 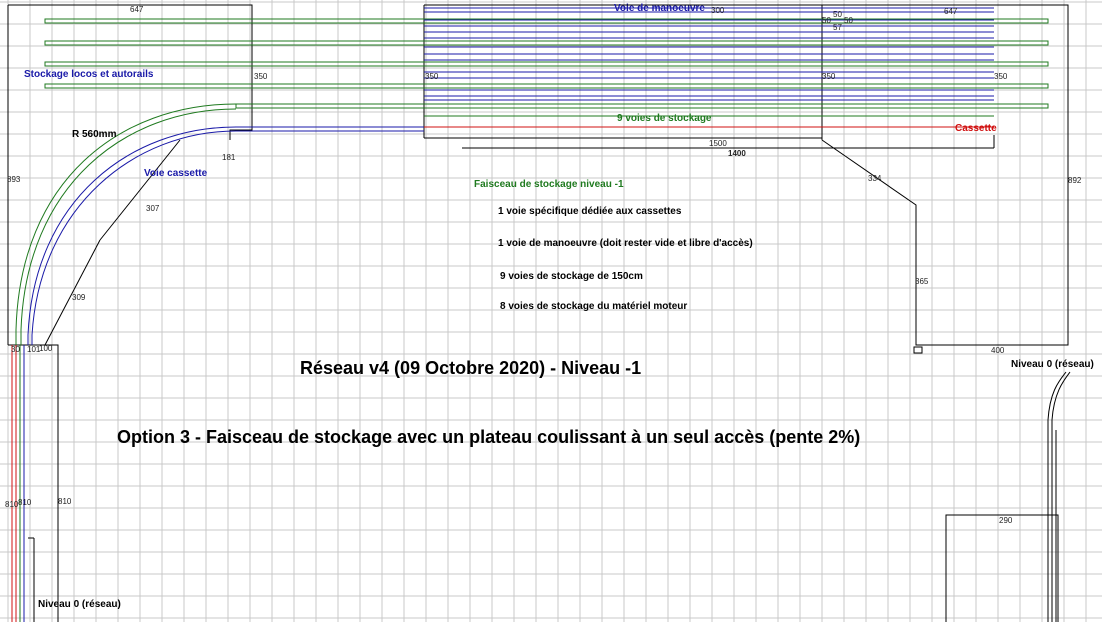 What do you see at coordinates (1075, 180) in the screenshot?
I see `dim-892: 892` at bounding box center [1075, 180].